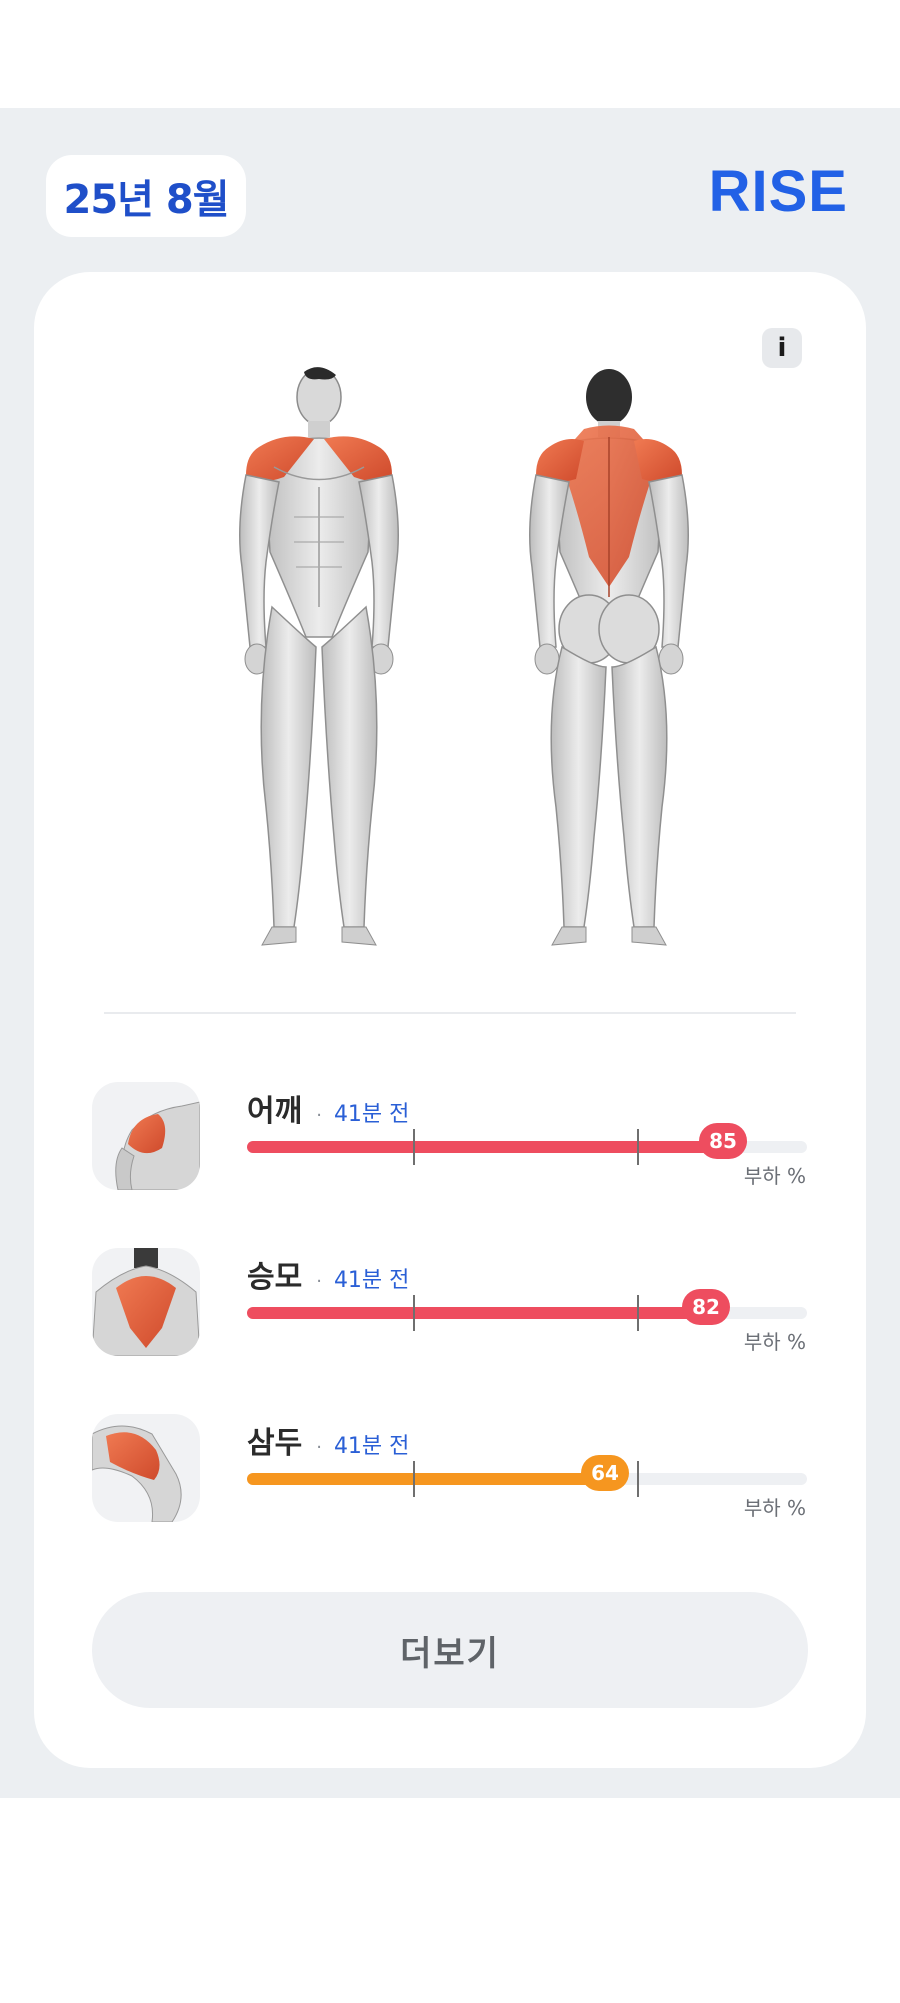  I want to click on info-icon: i, so click(782, 348).